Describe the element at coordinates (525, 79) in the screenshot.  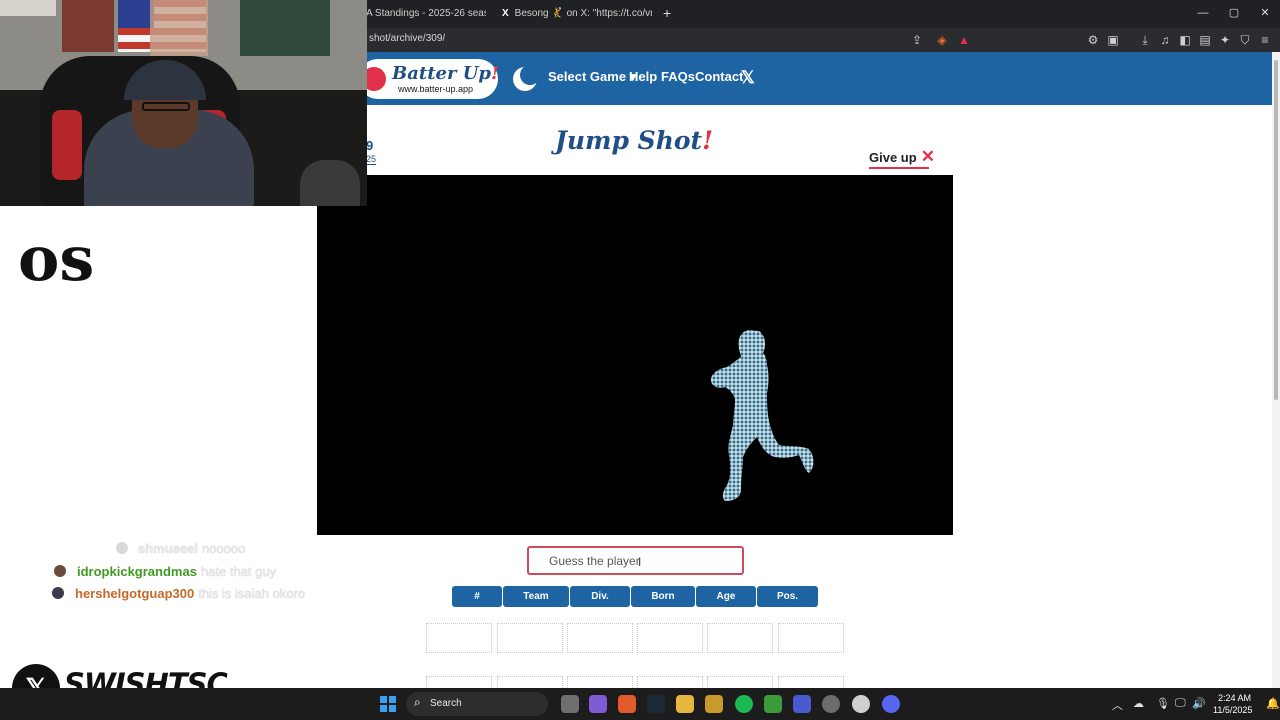
I see `dark-mode-moon-icon` at that location.